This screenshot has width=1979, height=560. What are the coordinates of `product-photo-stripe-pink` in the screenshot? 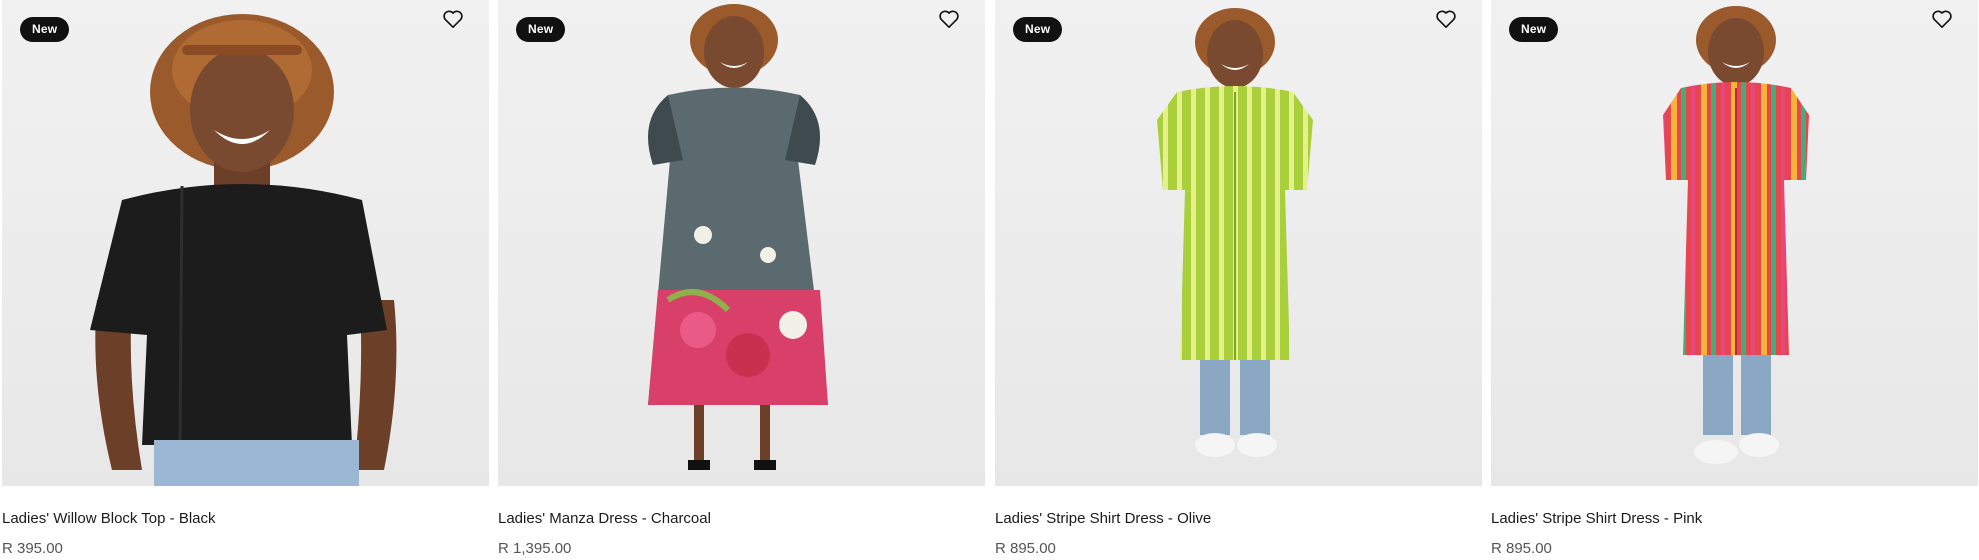 It's located at (1736, 235).